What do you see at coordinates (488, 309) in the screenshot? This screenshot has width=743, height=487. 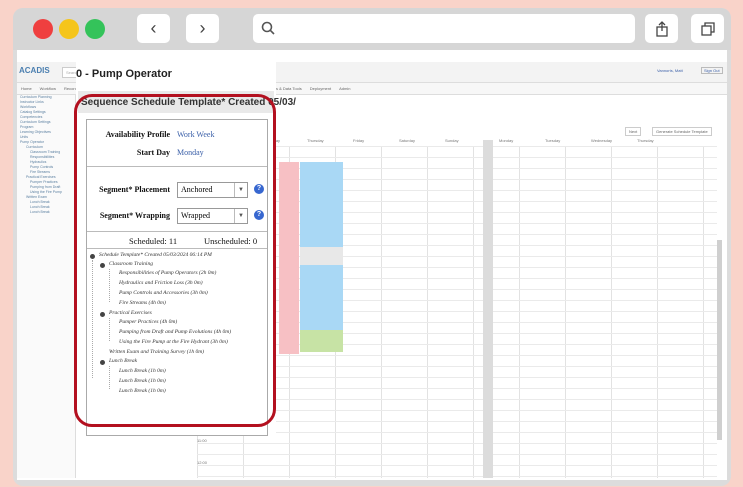 I see `week-divider` at bounding box center [488, 309].